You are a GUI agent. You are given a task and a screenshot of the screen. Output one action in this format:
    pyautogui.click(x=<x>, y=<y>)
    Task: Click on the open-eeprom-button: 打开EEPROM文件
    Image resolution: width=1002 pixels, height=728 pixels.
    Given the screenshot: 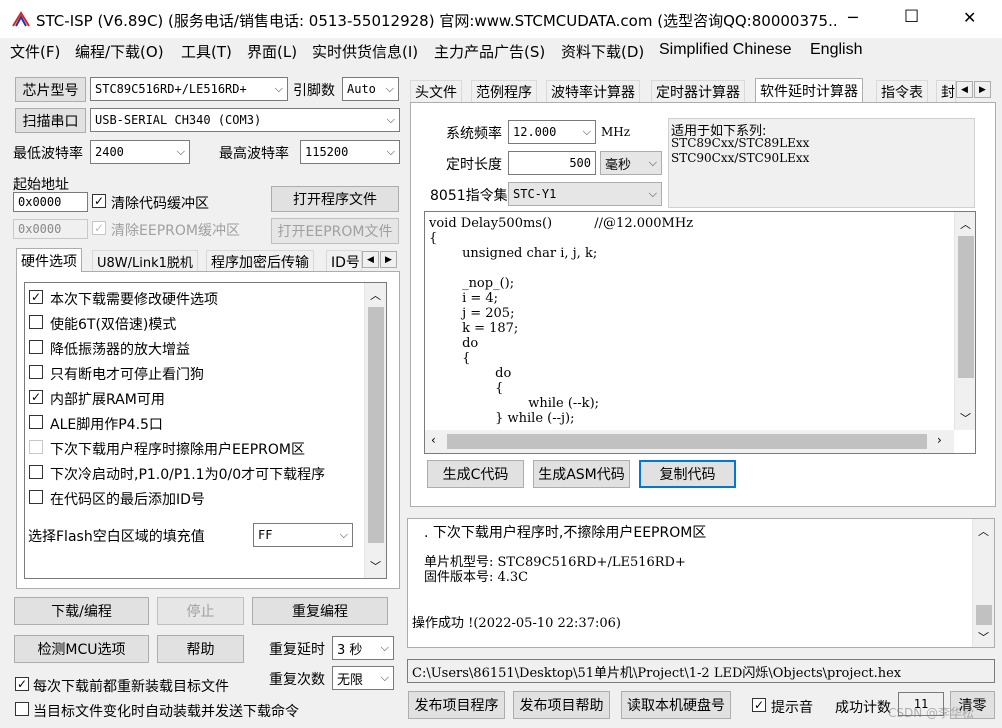 What is the action you would take?
    pyautogui.click(x=335, y=231)
    